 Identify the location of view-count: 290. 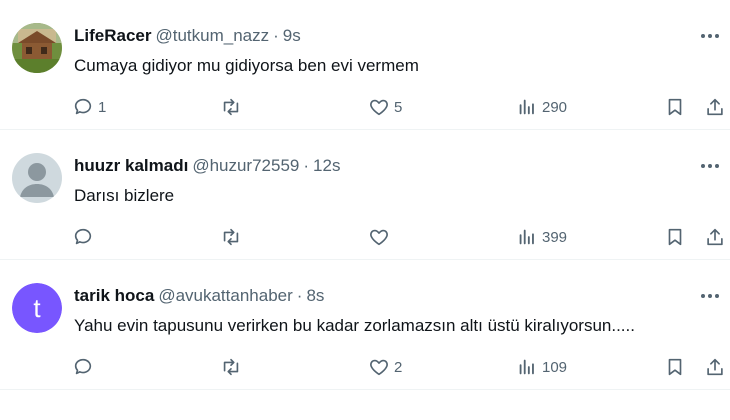
(555, 107).